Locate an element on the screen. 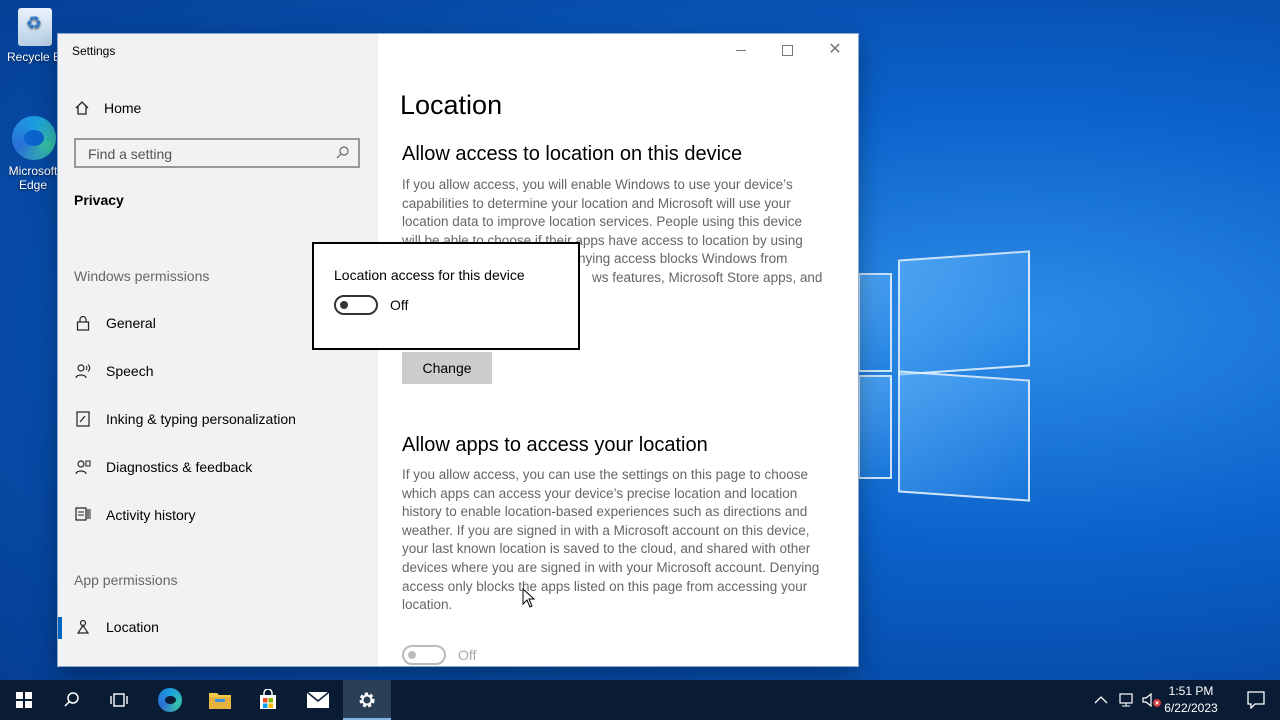 This screenshot has height=720, width=1280. location-access-flyout: Location access for this device Off is located at coordinates (446, 296).